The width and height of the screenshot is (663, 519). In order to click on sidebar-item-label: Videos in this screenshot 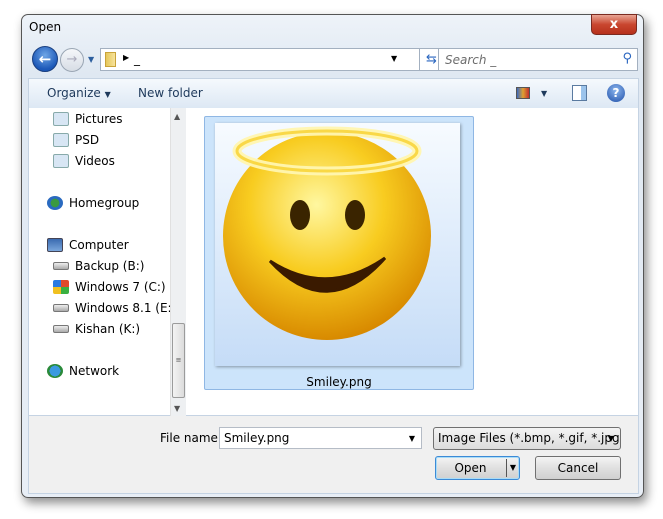, I will do `click(95, 161)`.